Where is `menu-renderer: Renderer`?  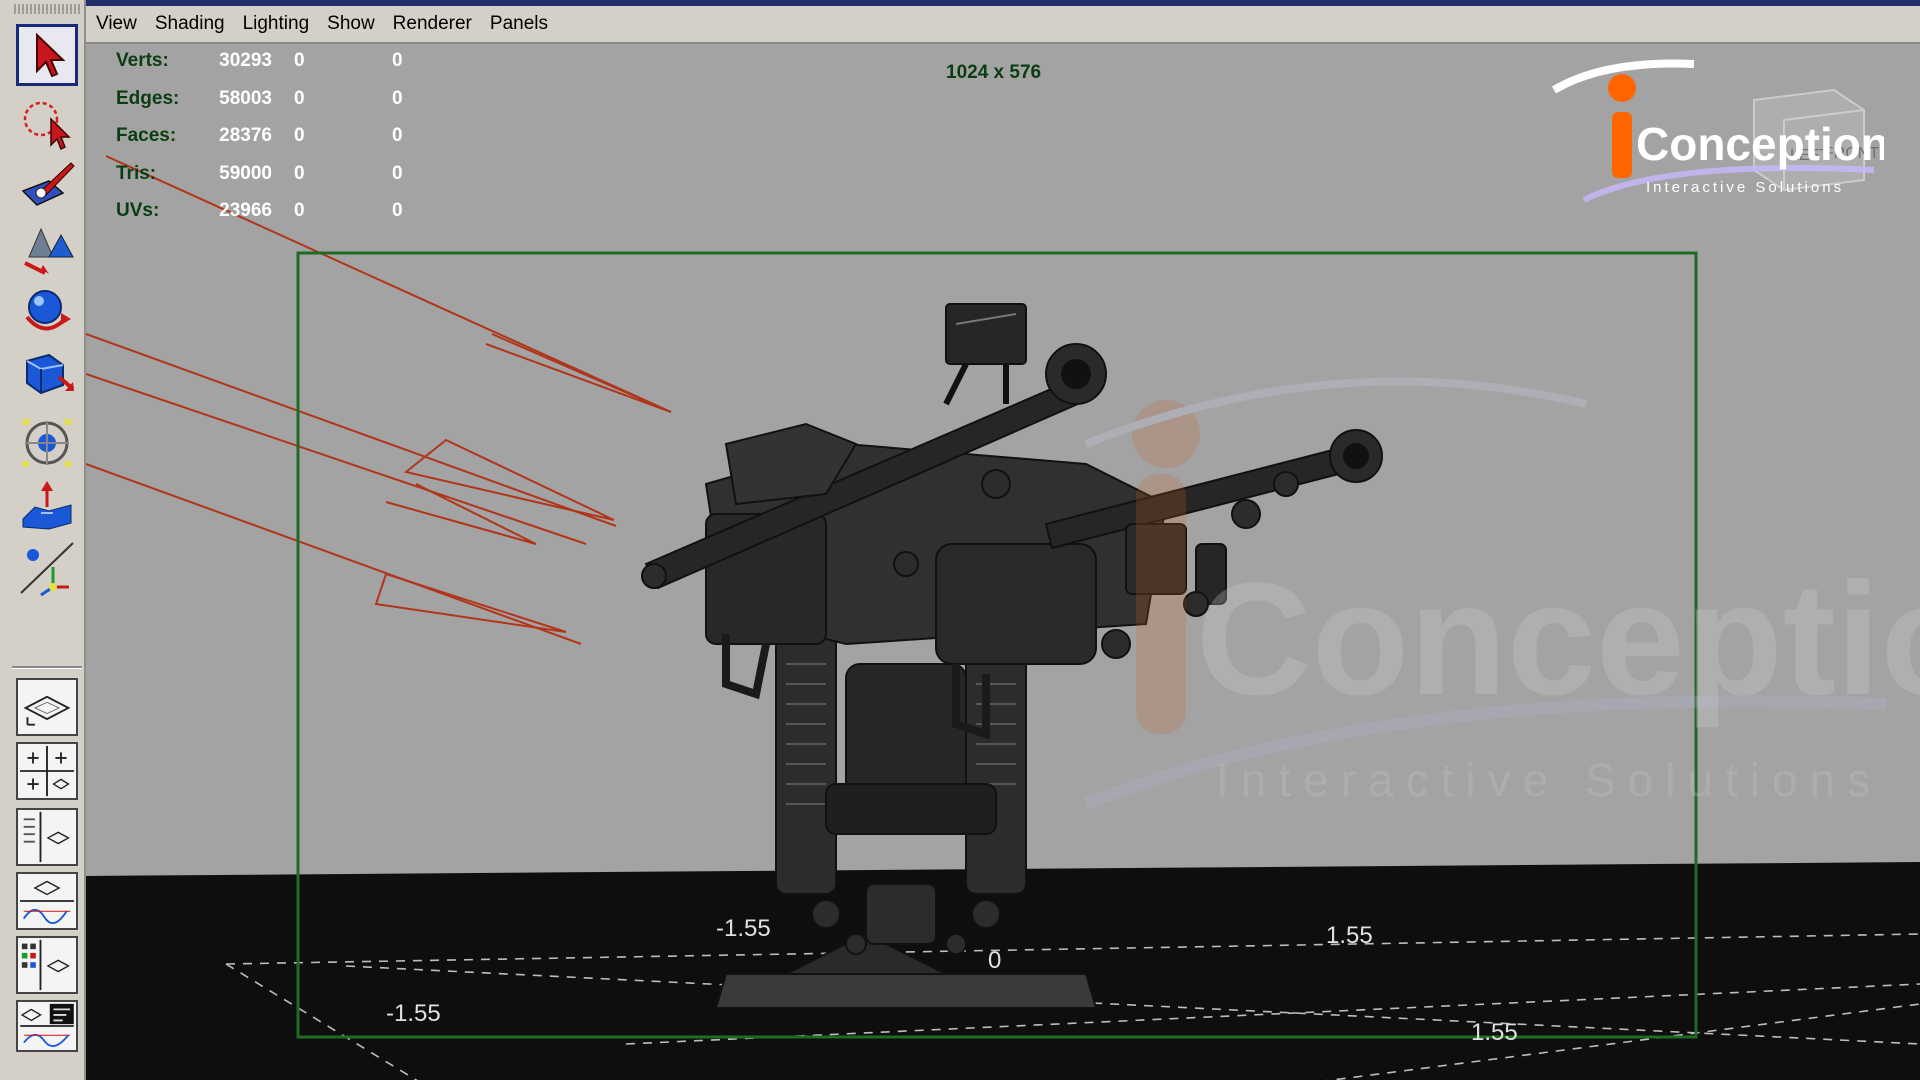 menu-renderer: Renderer is located at coordinates (432, 24).